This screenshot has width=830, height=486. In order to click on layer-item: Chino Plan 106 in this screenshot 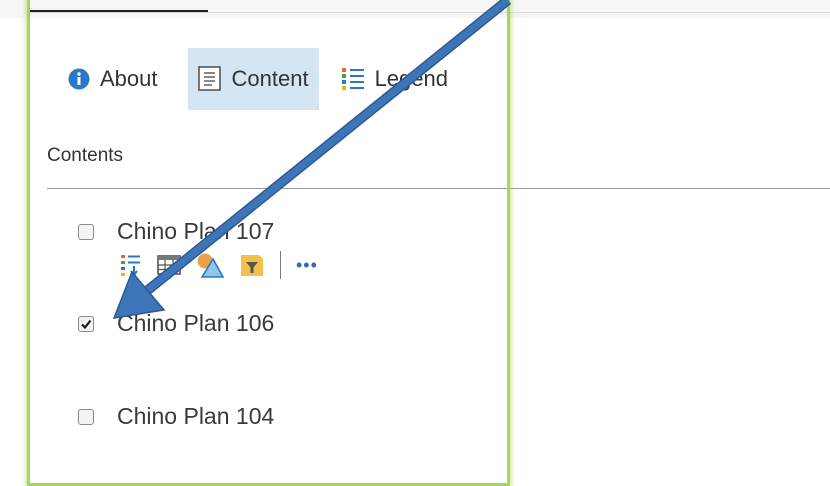, I will do `click(176, 323)`.